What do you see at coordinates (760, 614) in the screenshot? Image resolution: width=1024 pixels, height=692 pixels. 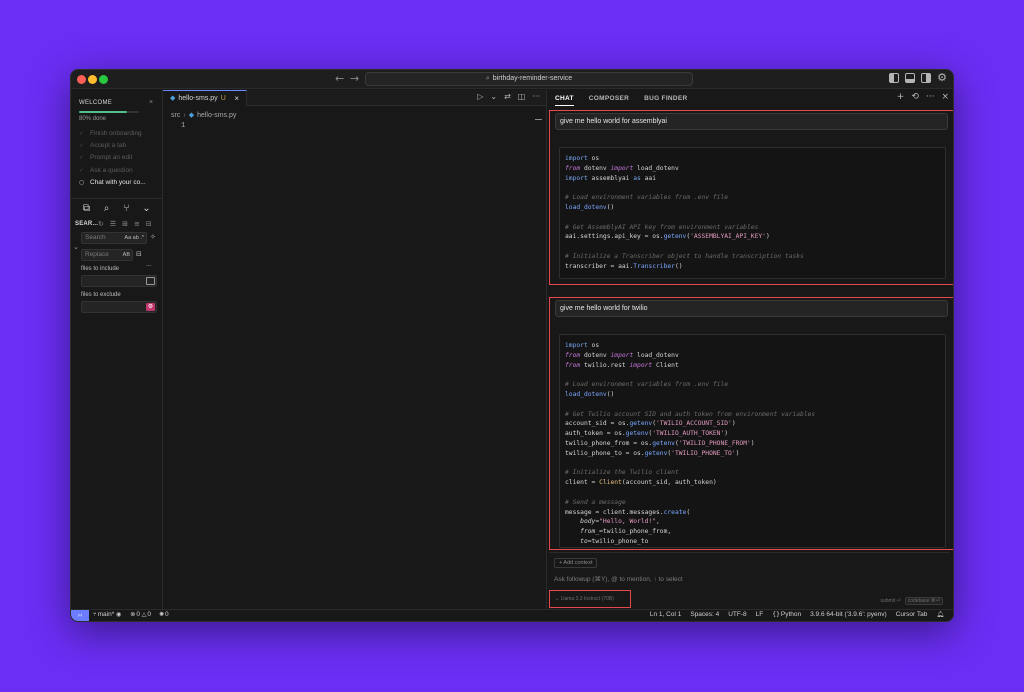 I see `end-of-line: LF` at bounding box center [760, 614].